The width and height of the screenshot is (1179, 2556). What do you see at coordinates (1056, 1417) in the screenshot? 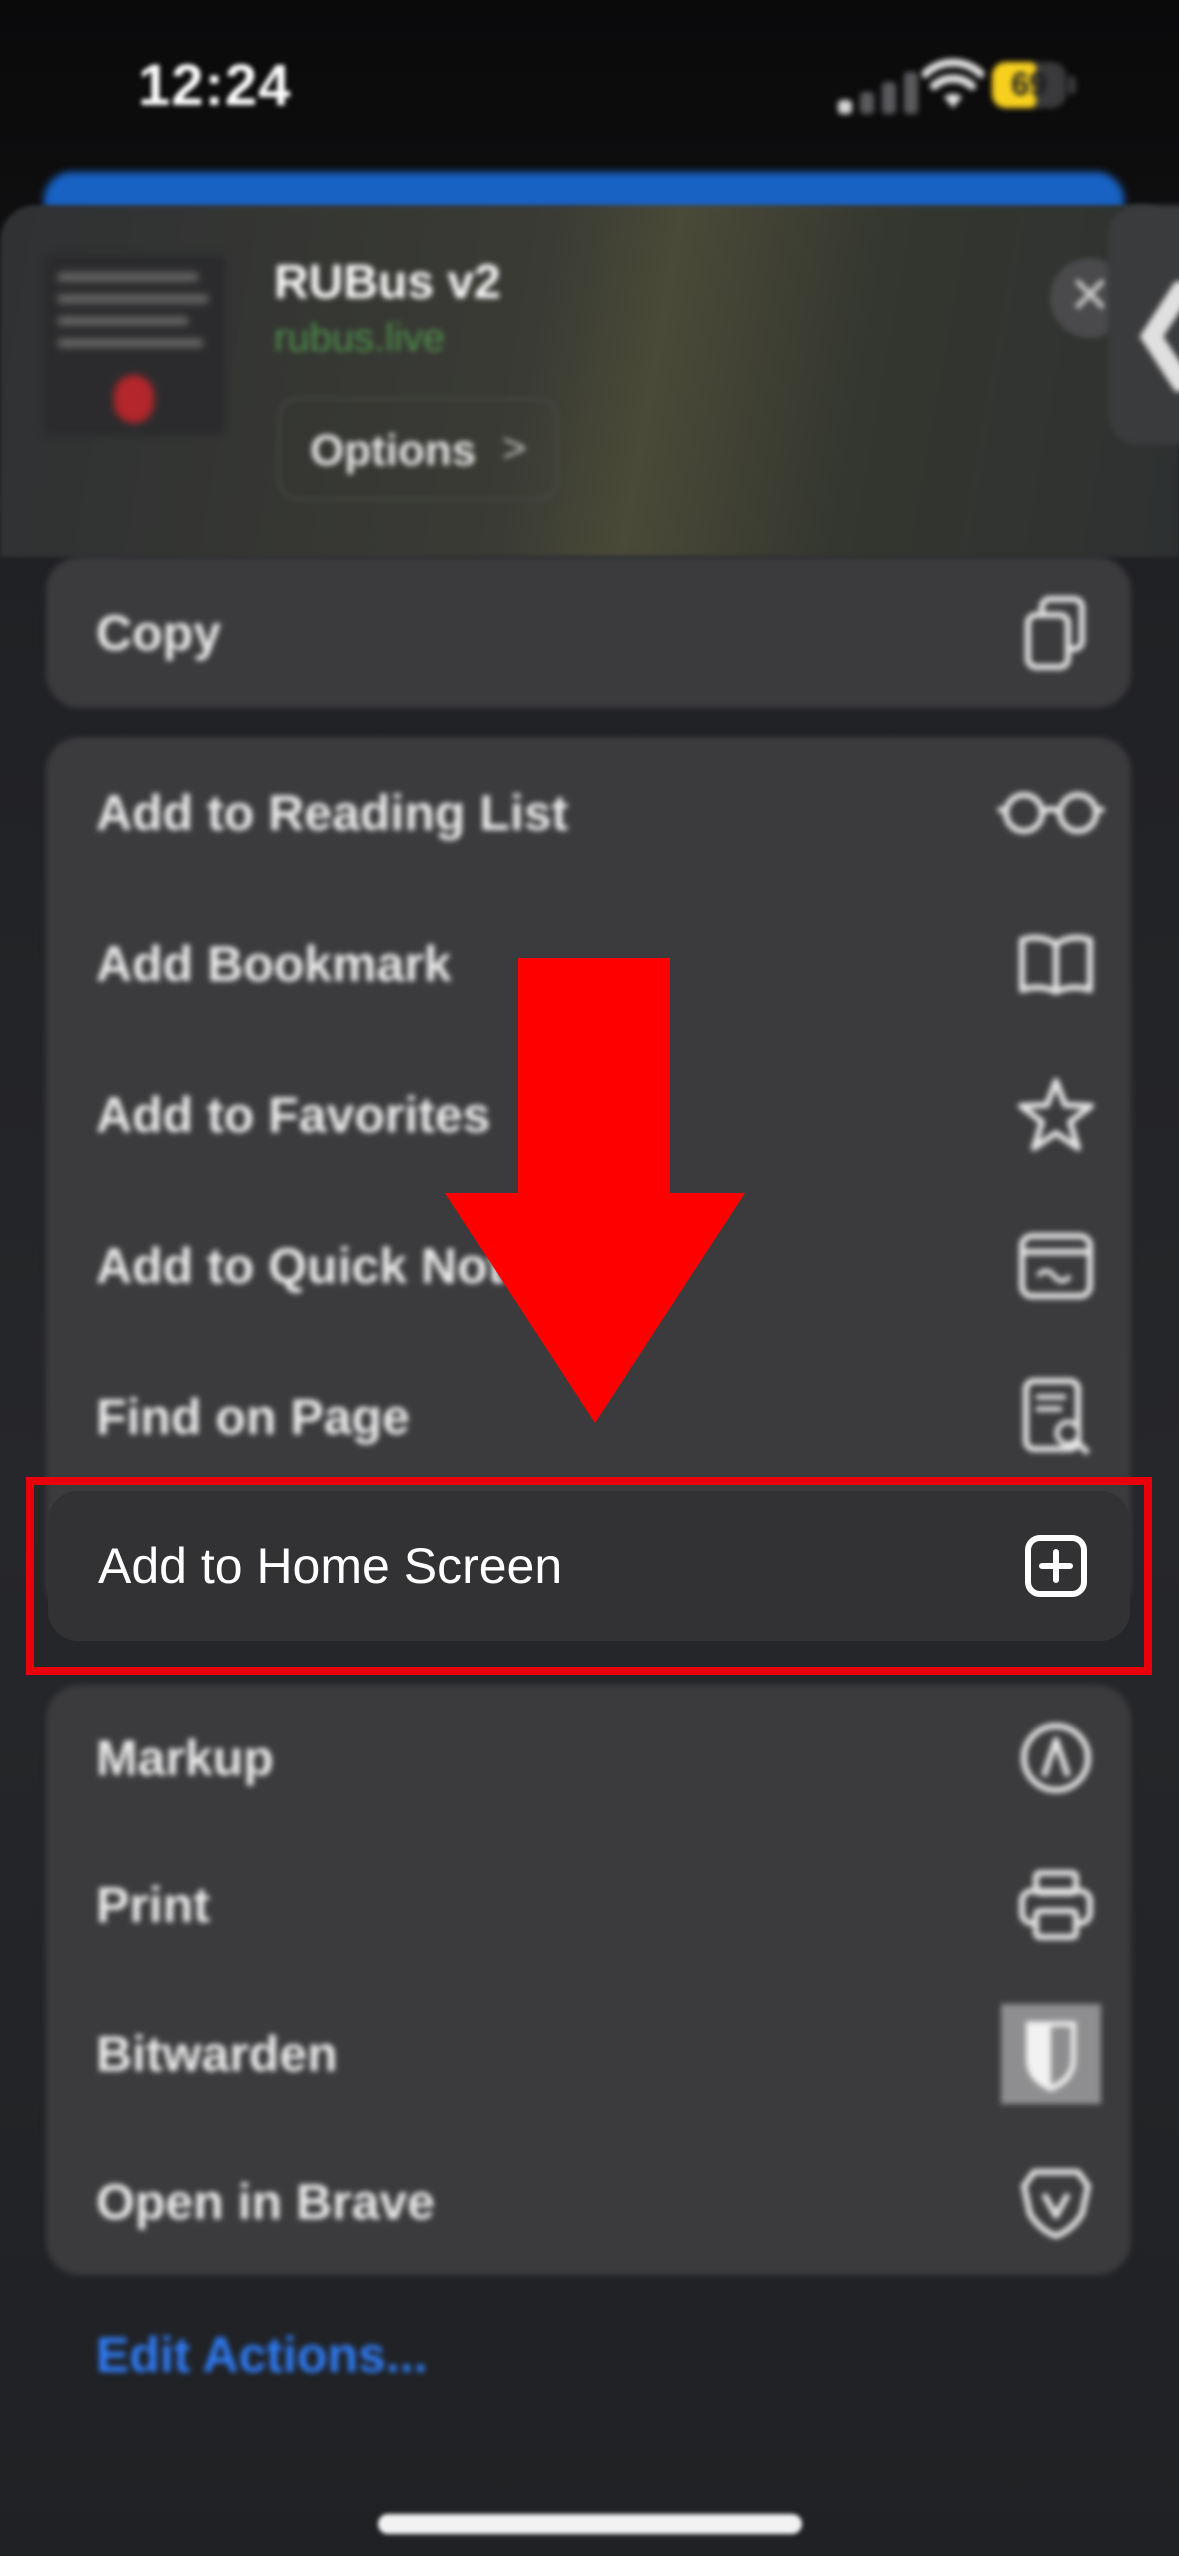
I see `find-on-page-icon` at bounding box center [1056, 1417].